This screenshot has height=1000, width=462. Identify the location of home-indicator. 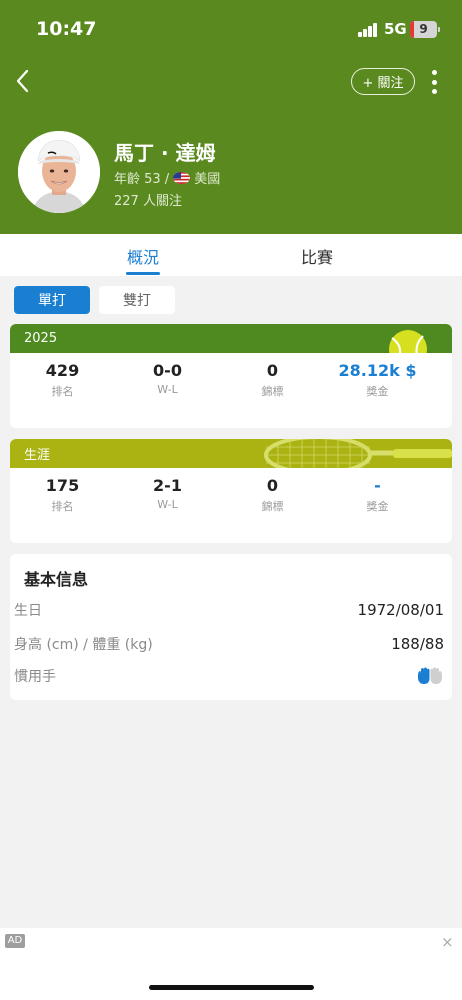
(231, 987).